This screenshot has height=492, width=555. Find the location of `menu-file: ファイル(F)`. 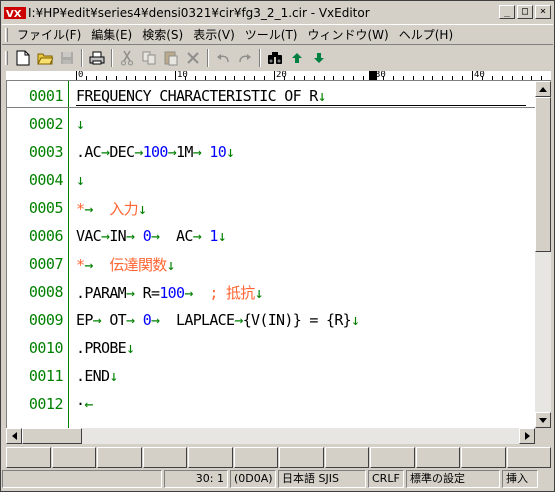

menu-file: ファイル(F) is located at coordinates (49, 34).